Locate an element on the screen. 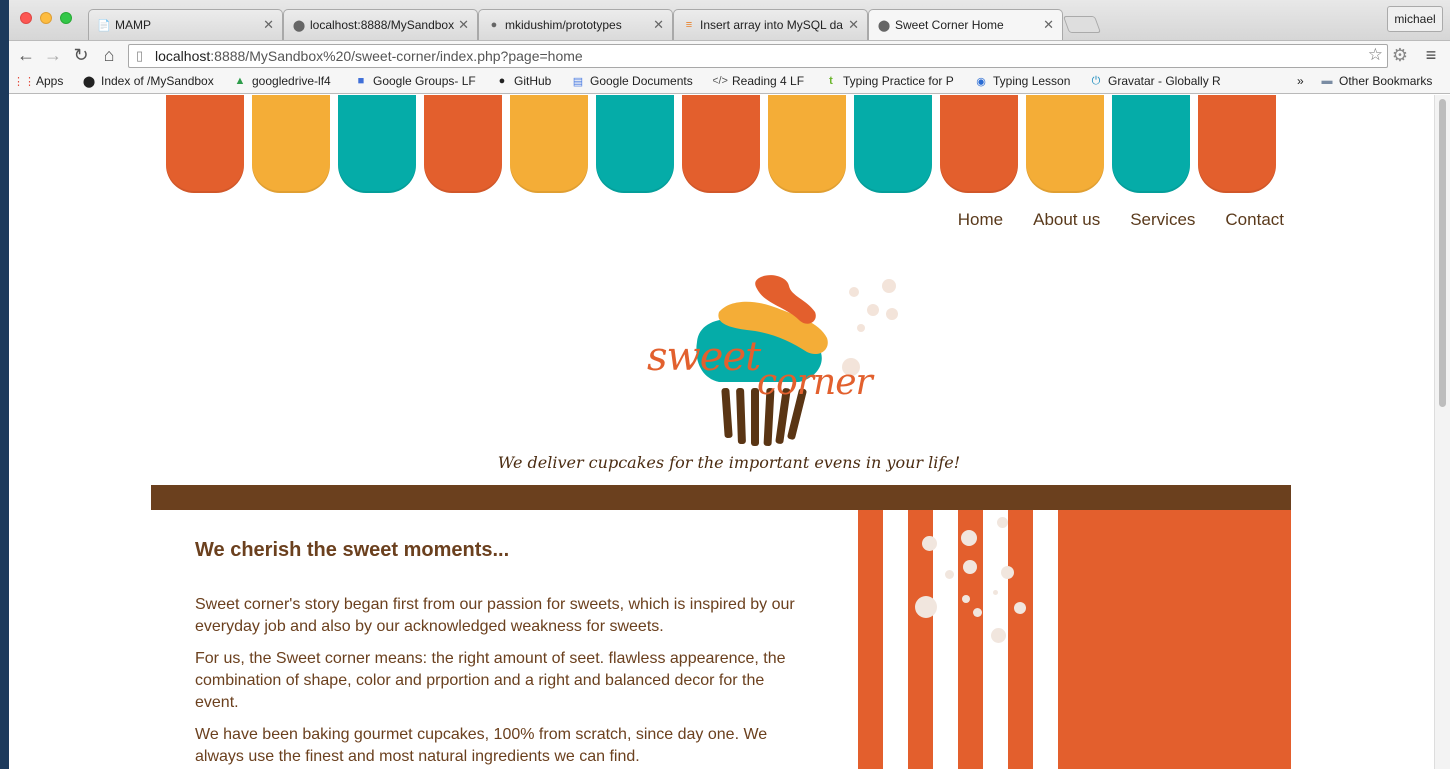  bookmark-label: Google Documents is located at coordinates (641, 81).